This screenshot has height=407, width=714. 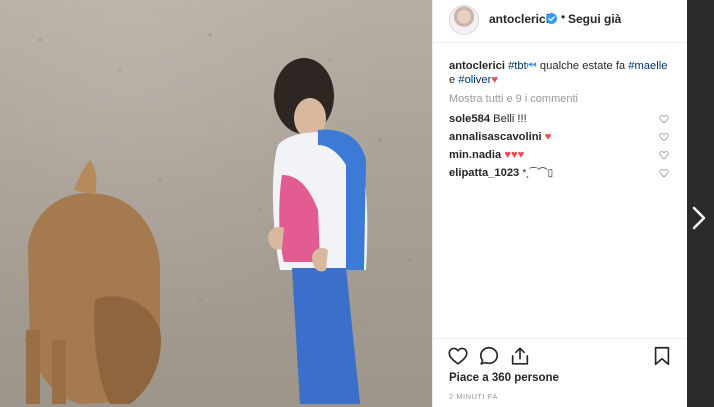 I want to click on tbt-emoji: ⏮, so click(x=531, y=66).